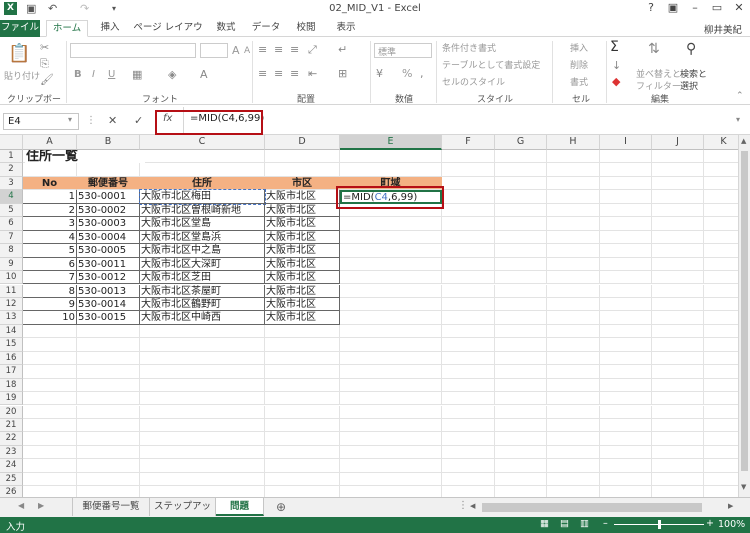  What do you see at coordinates (202, 142) in the screenshot?
I see `column-header-c: C` at bounding box center [202, 142].